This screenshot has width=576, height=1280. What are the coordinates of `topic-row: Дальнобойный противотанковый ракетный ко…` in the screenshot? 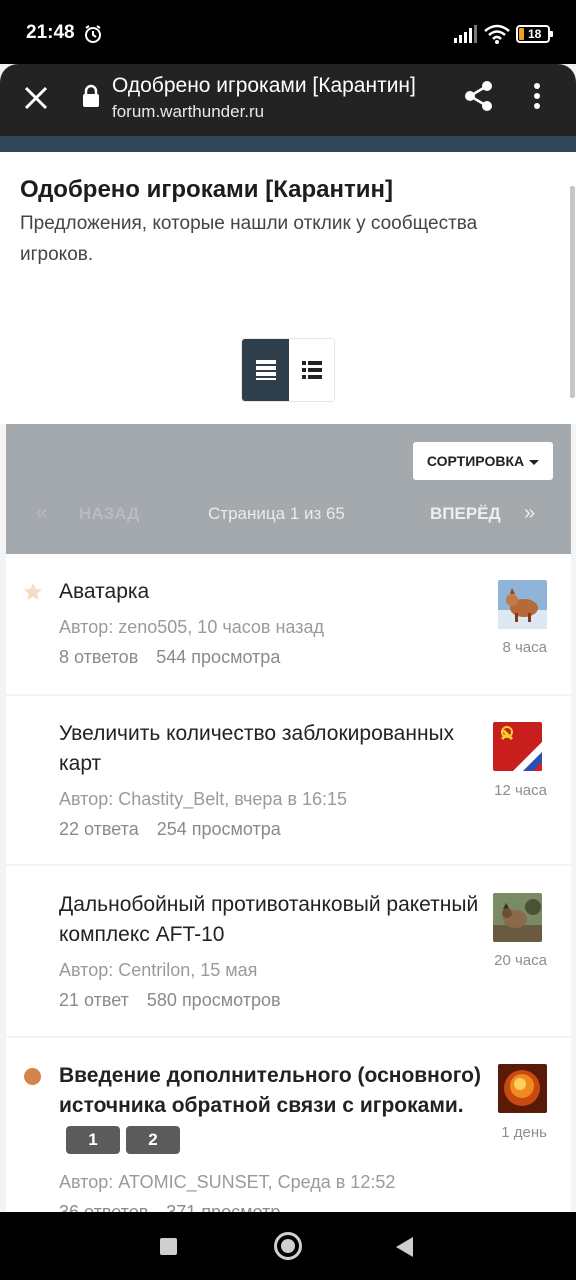 It's located at (288, 951).